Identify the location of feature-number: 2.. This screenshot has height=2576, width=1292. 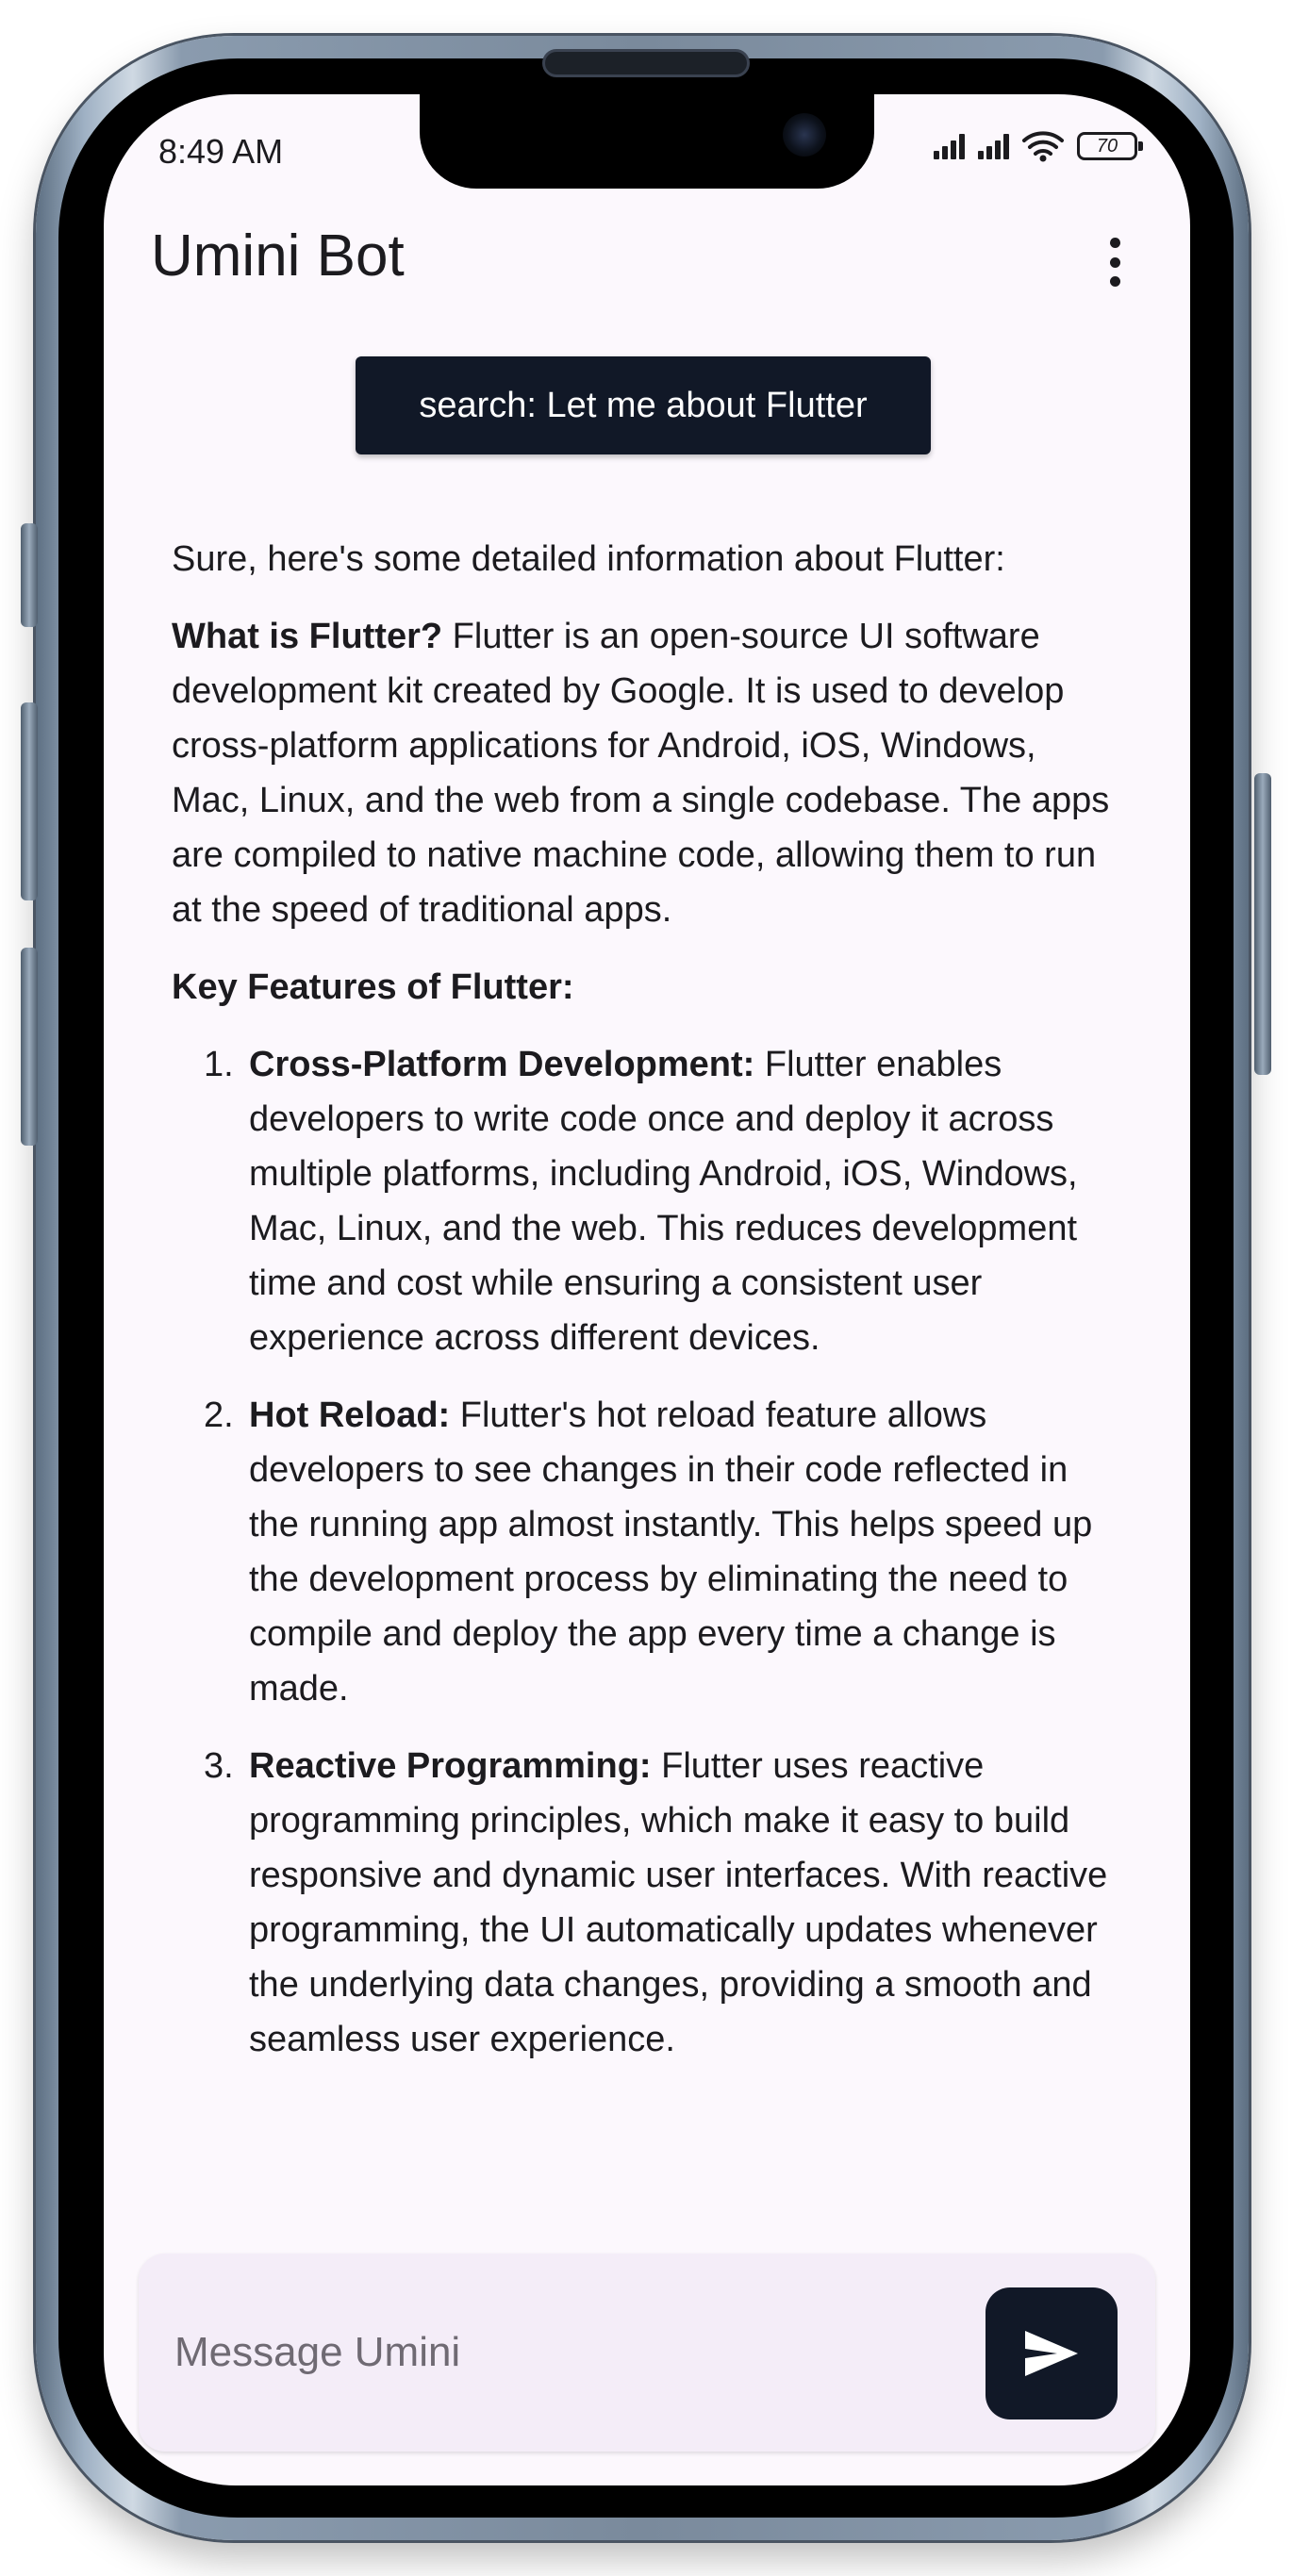
(219, 1415).